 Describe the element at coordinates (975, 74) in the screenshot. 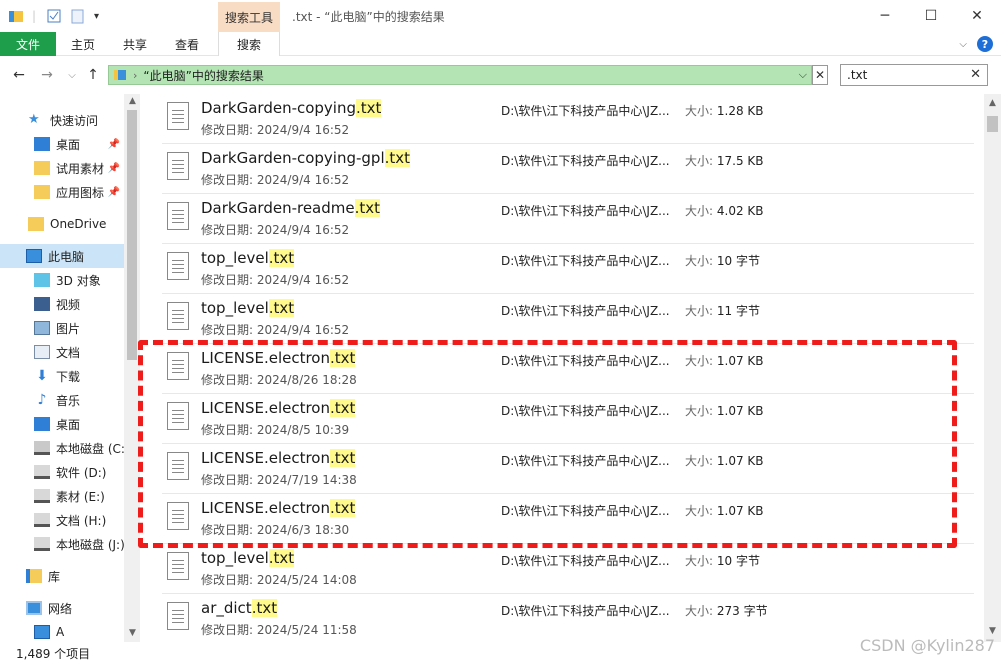

I see `clear-search-icon: ✕` at that location.